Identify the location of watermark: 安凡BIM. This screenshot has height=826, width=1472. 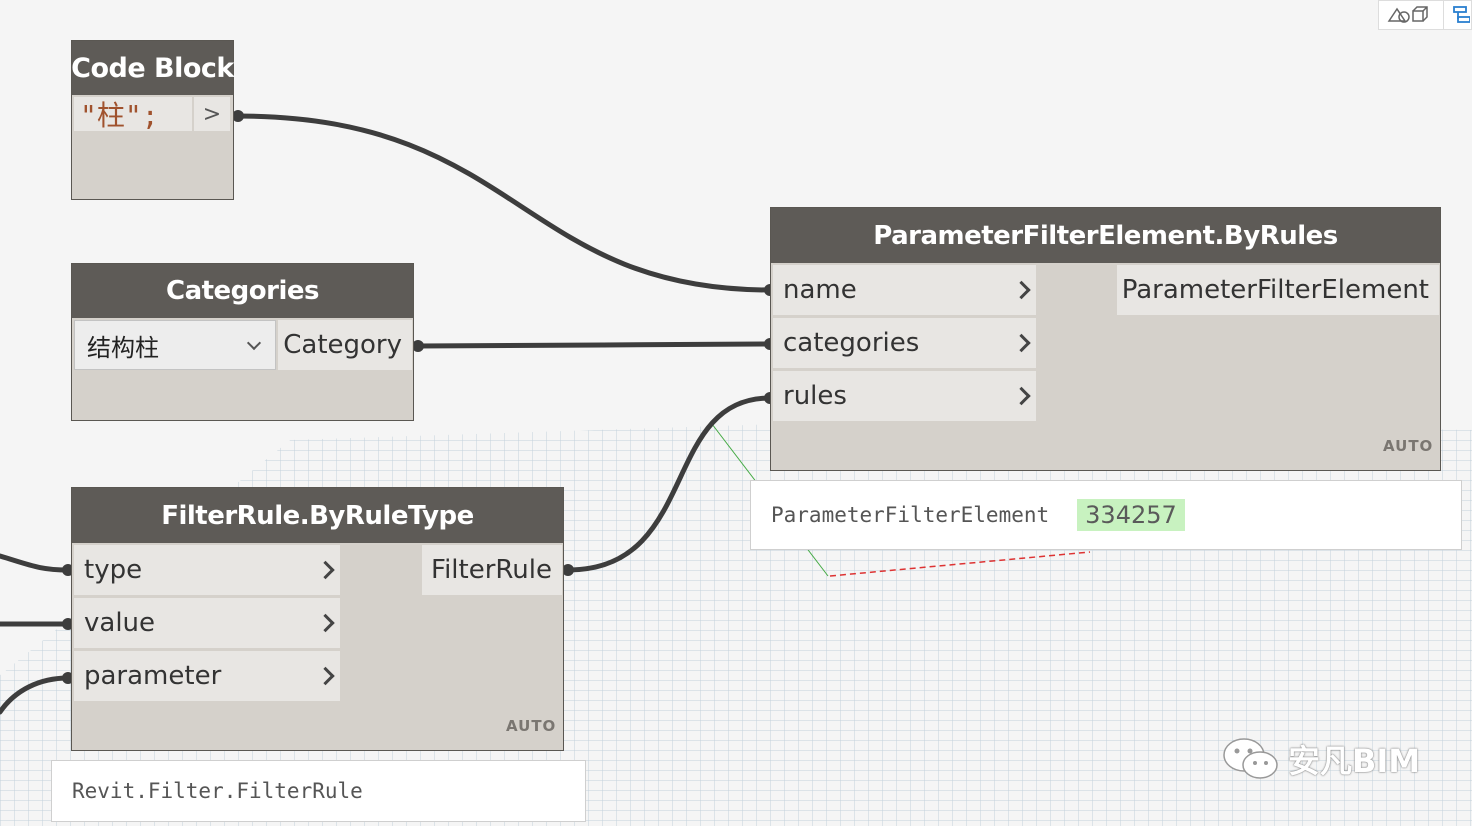
(1321, 759).